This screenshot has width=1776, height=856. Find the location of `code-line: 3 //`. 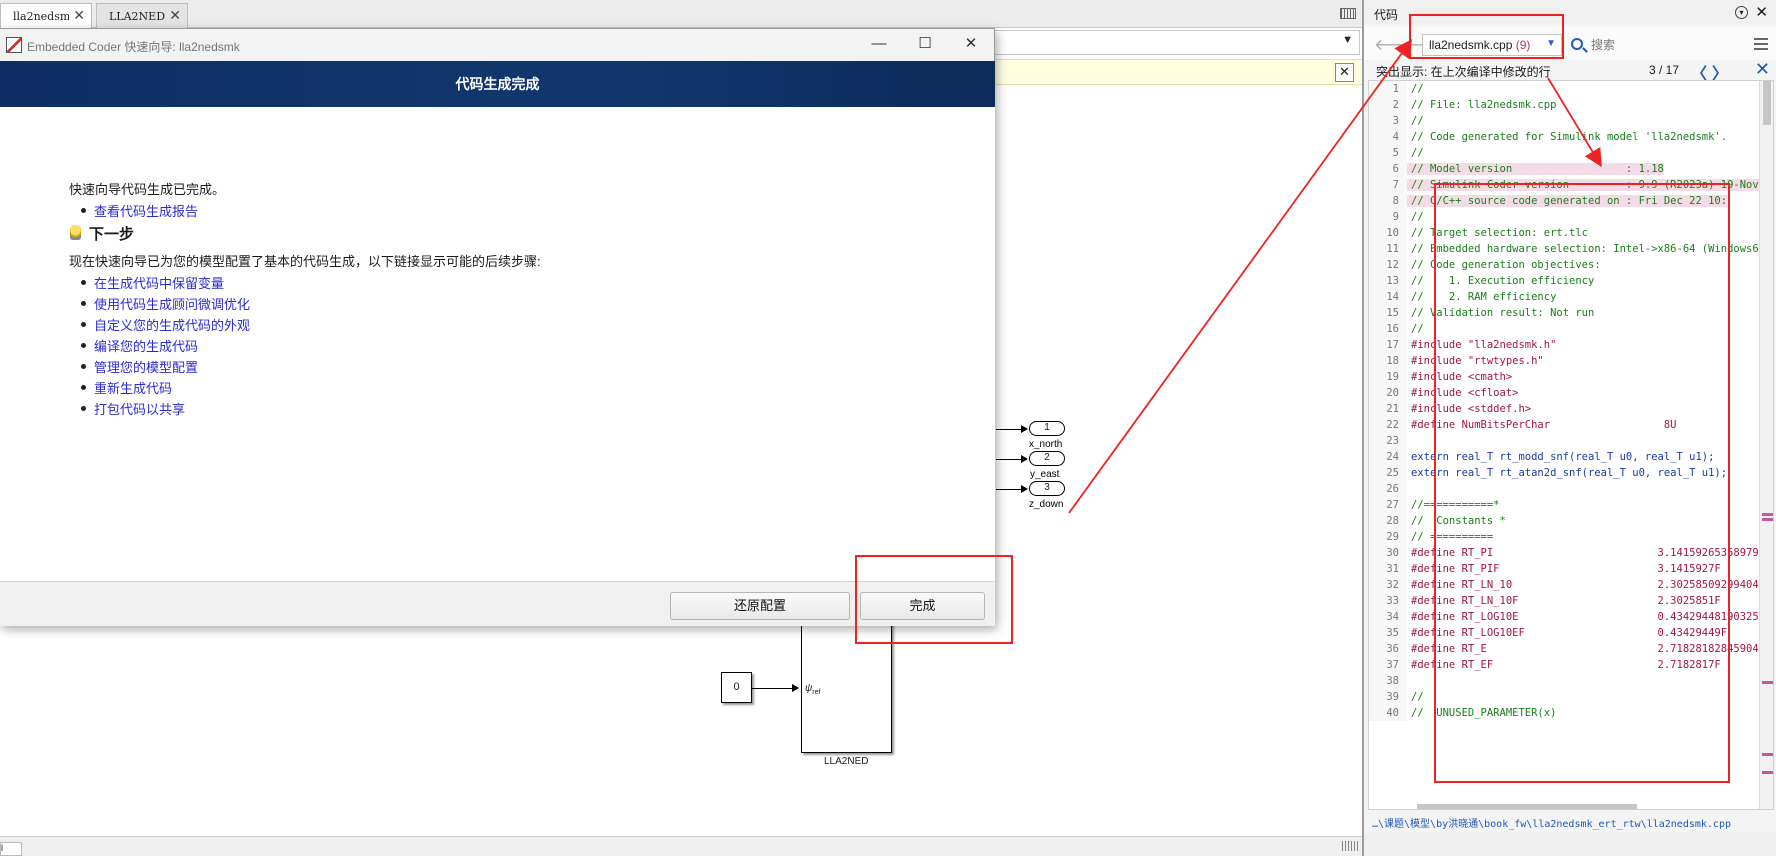

code-line: 3 // is located at coordinates (1563, 121).